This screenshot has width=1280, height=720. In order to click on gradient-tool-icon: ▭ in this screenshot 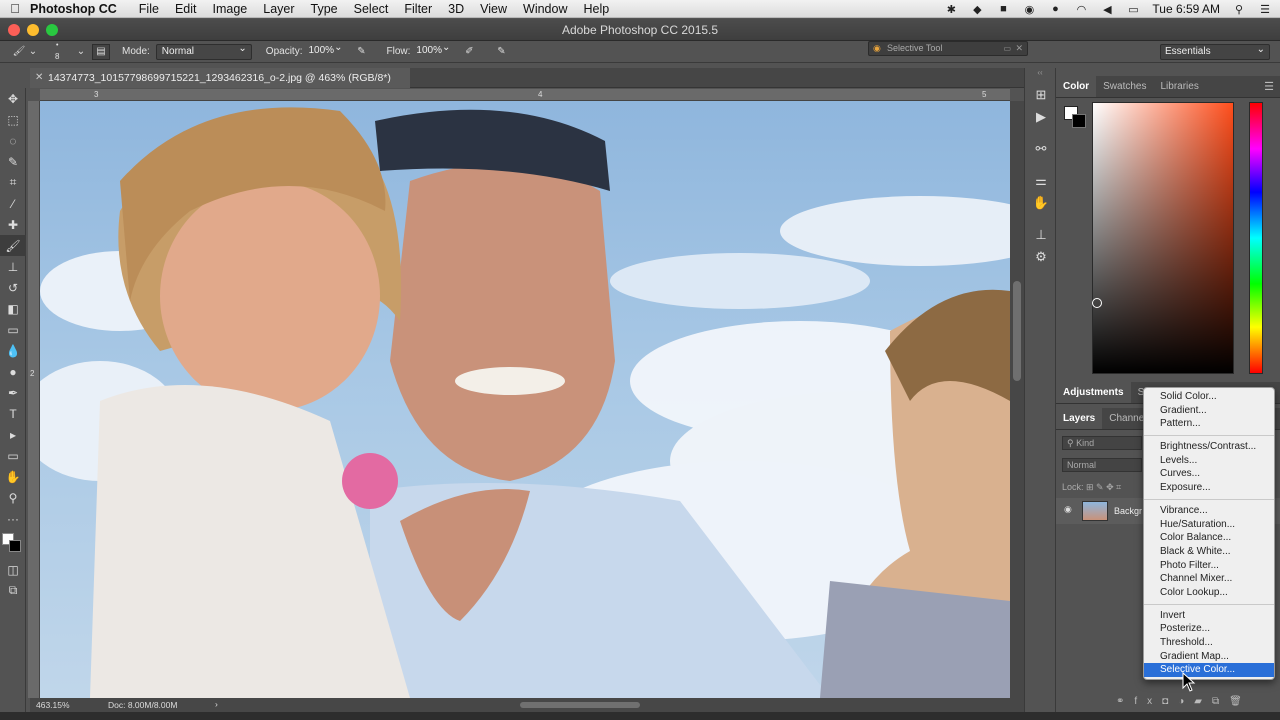, I will do `click(13, 329)`.